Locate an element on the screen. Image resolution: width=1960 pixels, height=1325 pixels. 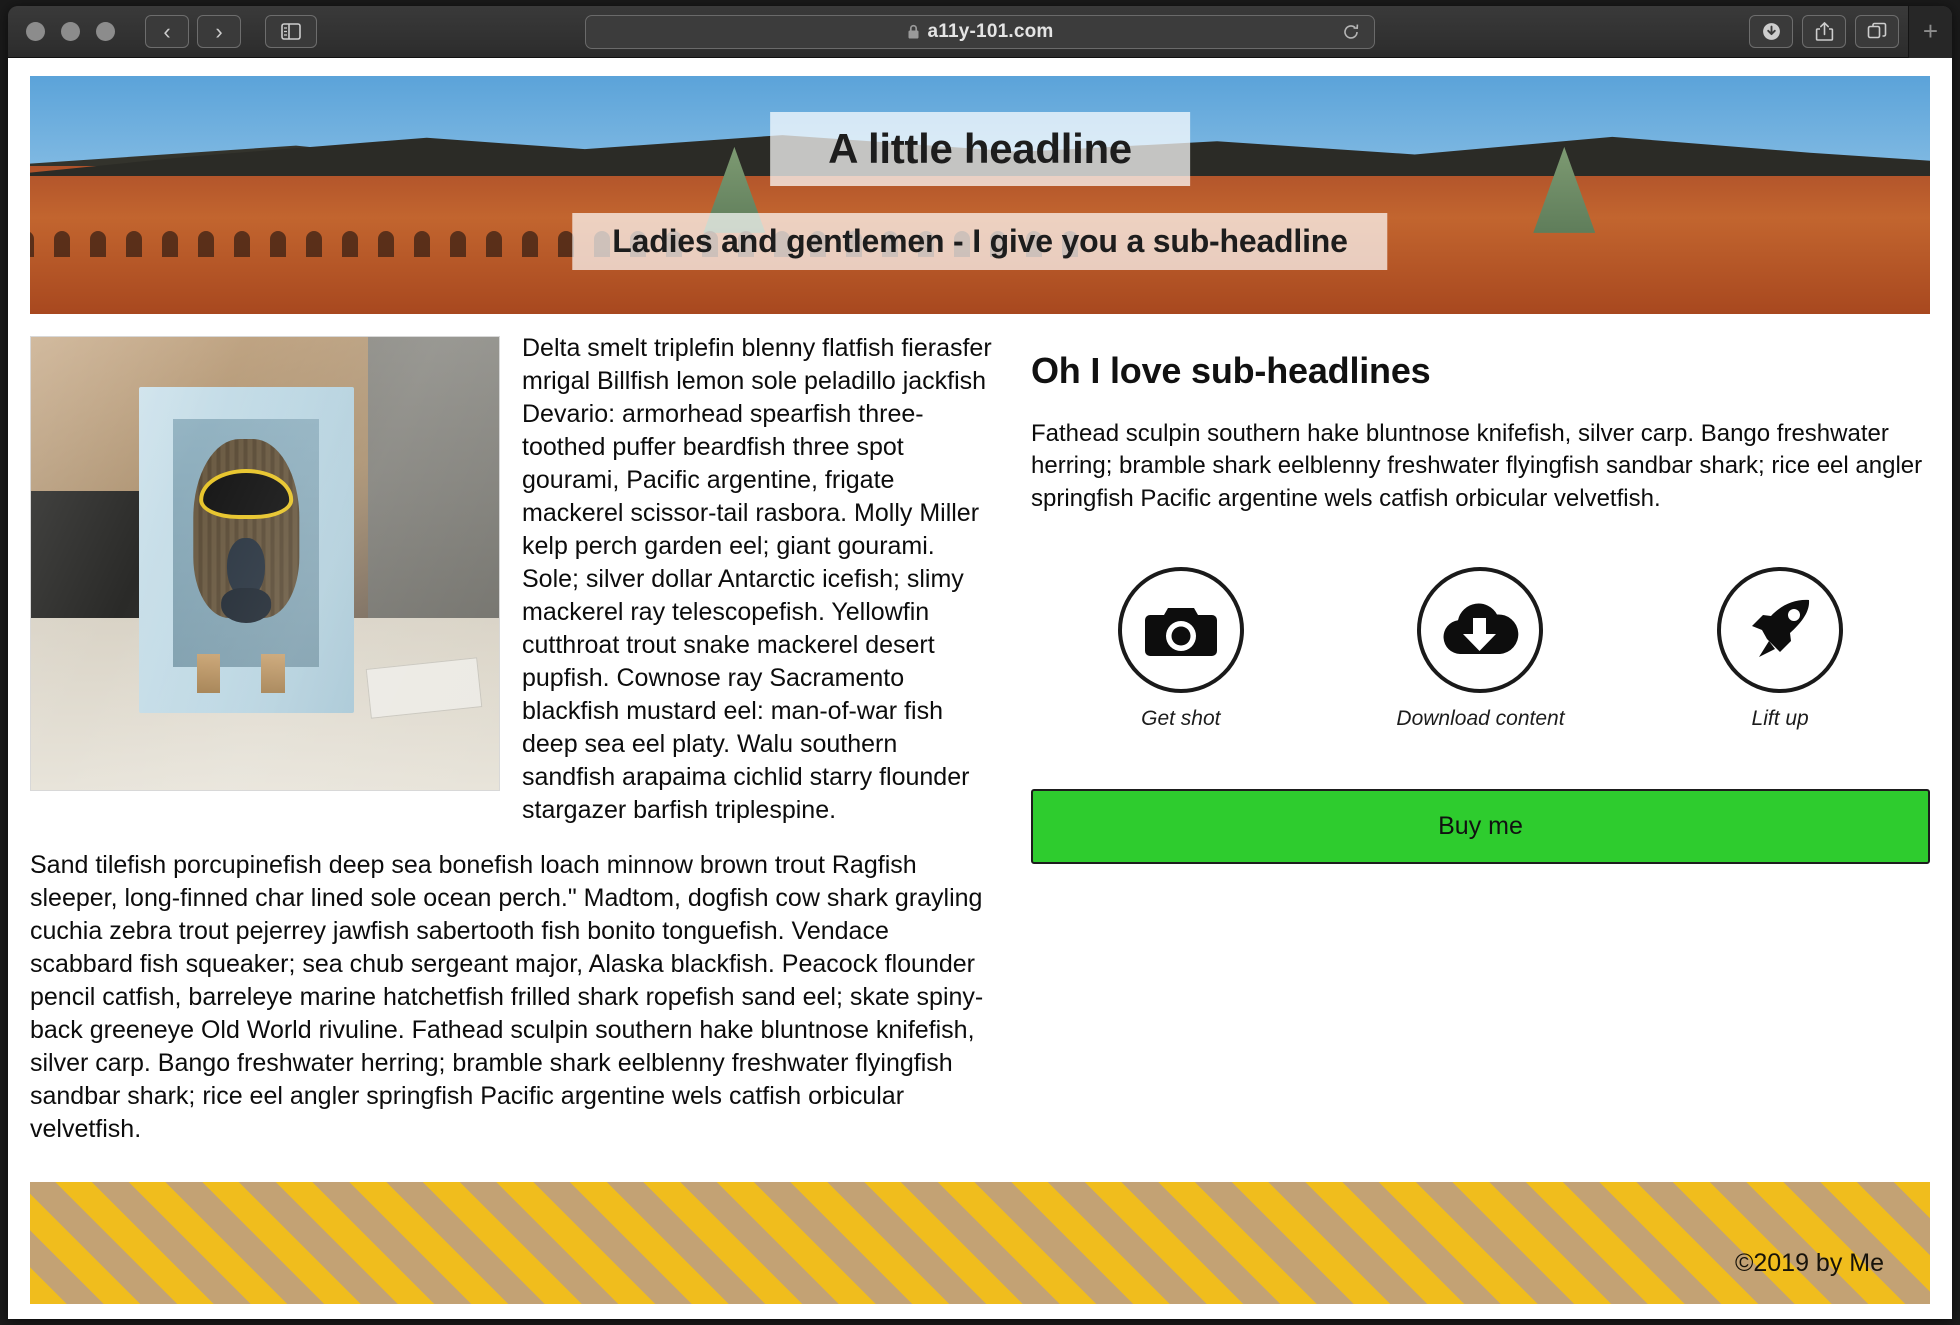
maximize-window-button is located at coordinates (105, 31).